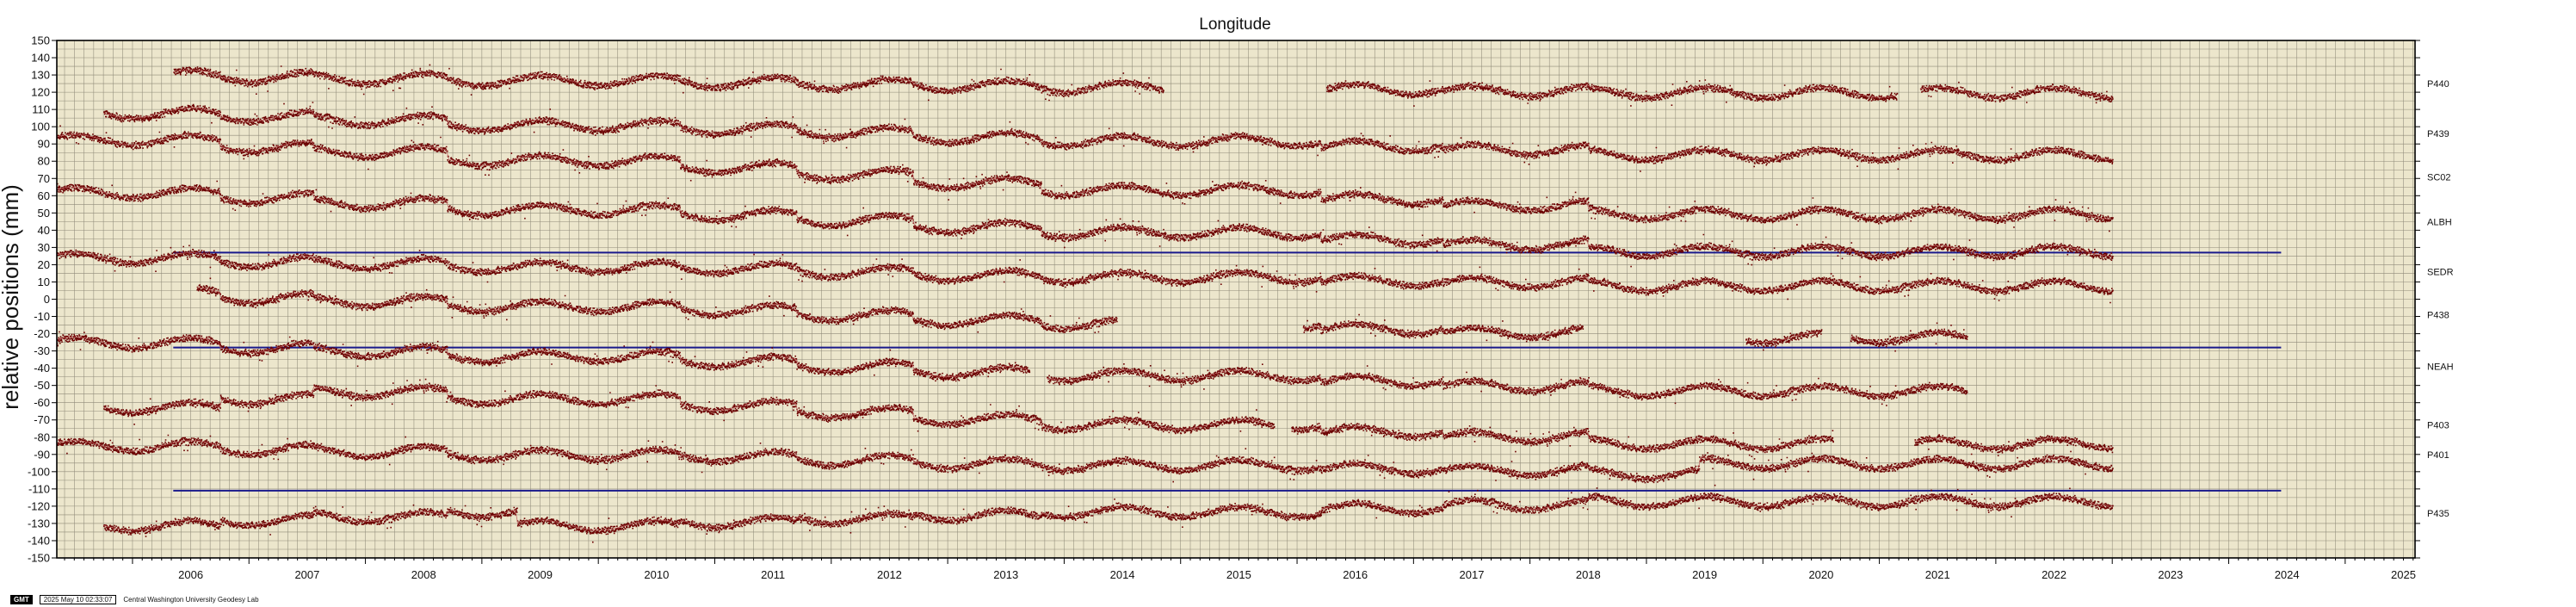  Describe the element at coordinates (1820, 574) in the screenshot. I see `x-tick-label: 2020` at that location.